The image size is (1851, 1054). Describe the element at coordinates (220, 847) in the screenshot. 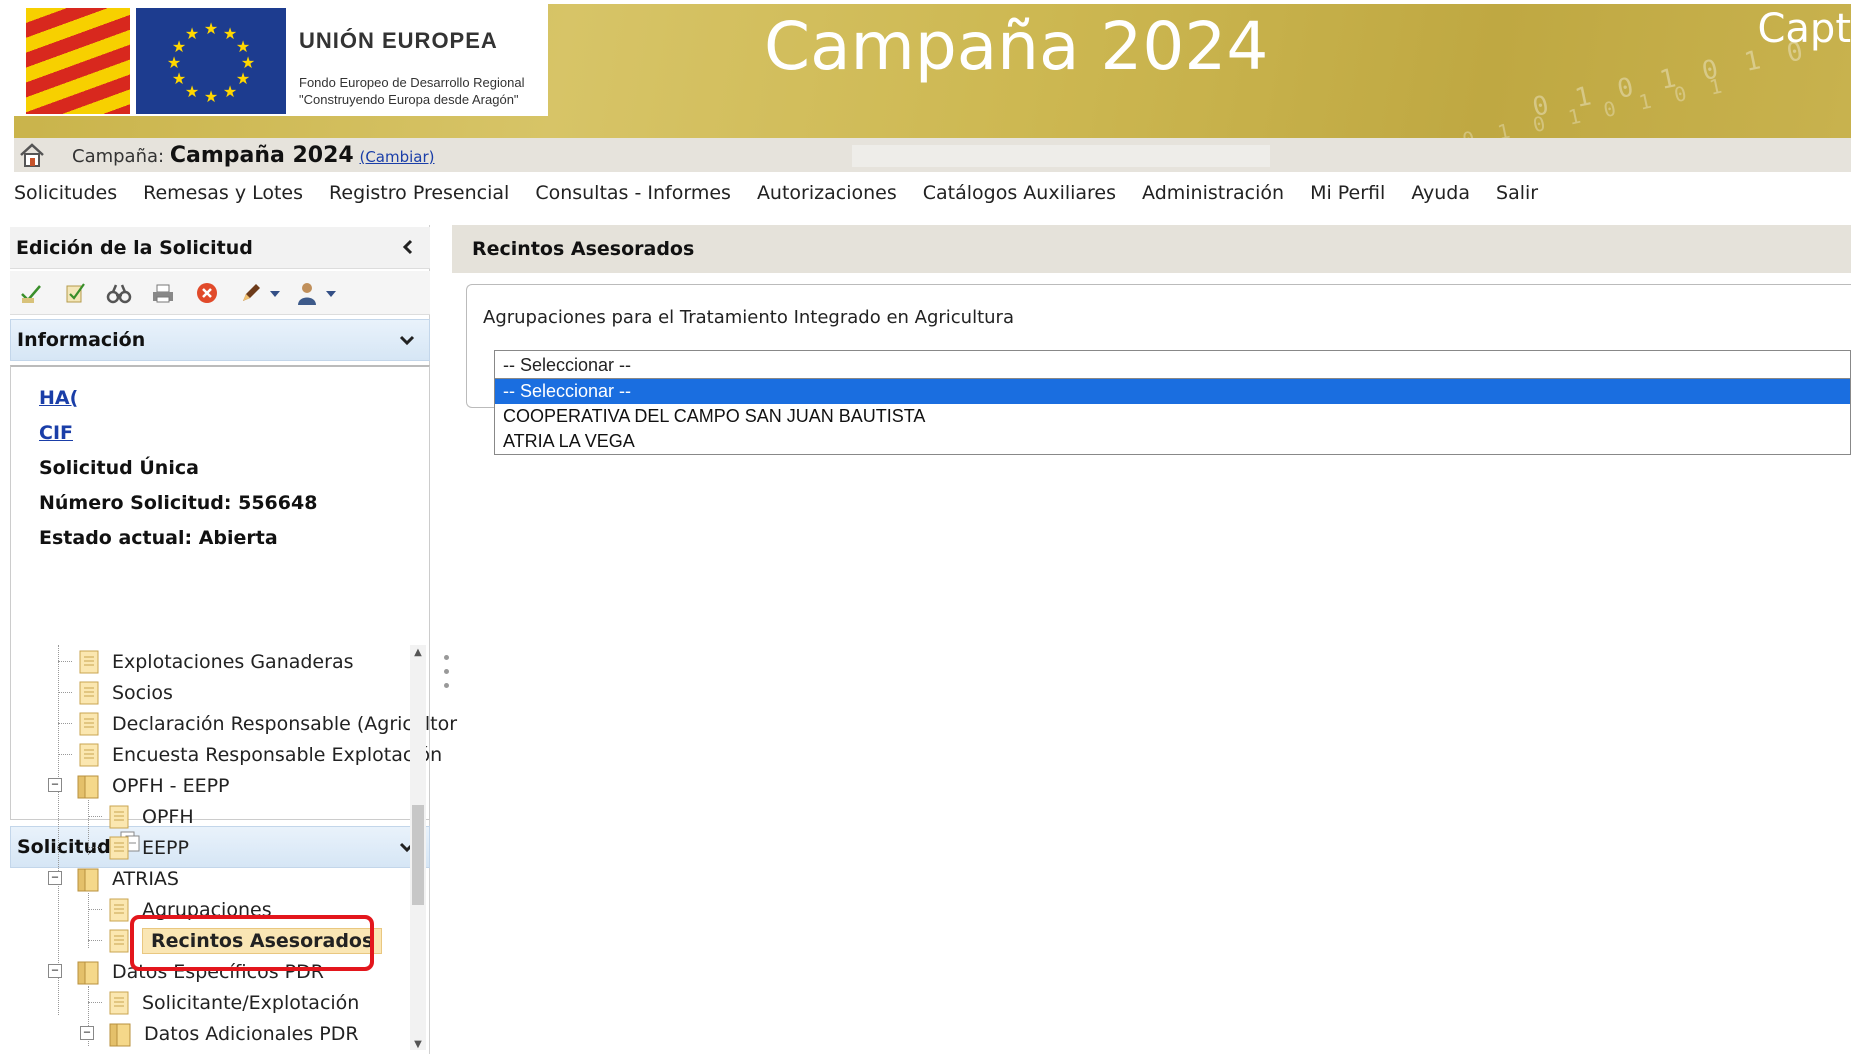

I see `solicitud-panel-header: Solicitud` at that location.